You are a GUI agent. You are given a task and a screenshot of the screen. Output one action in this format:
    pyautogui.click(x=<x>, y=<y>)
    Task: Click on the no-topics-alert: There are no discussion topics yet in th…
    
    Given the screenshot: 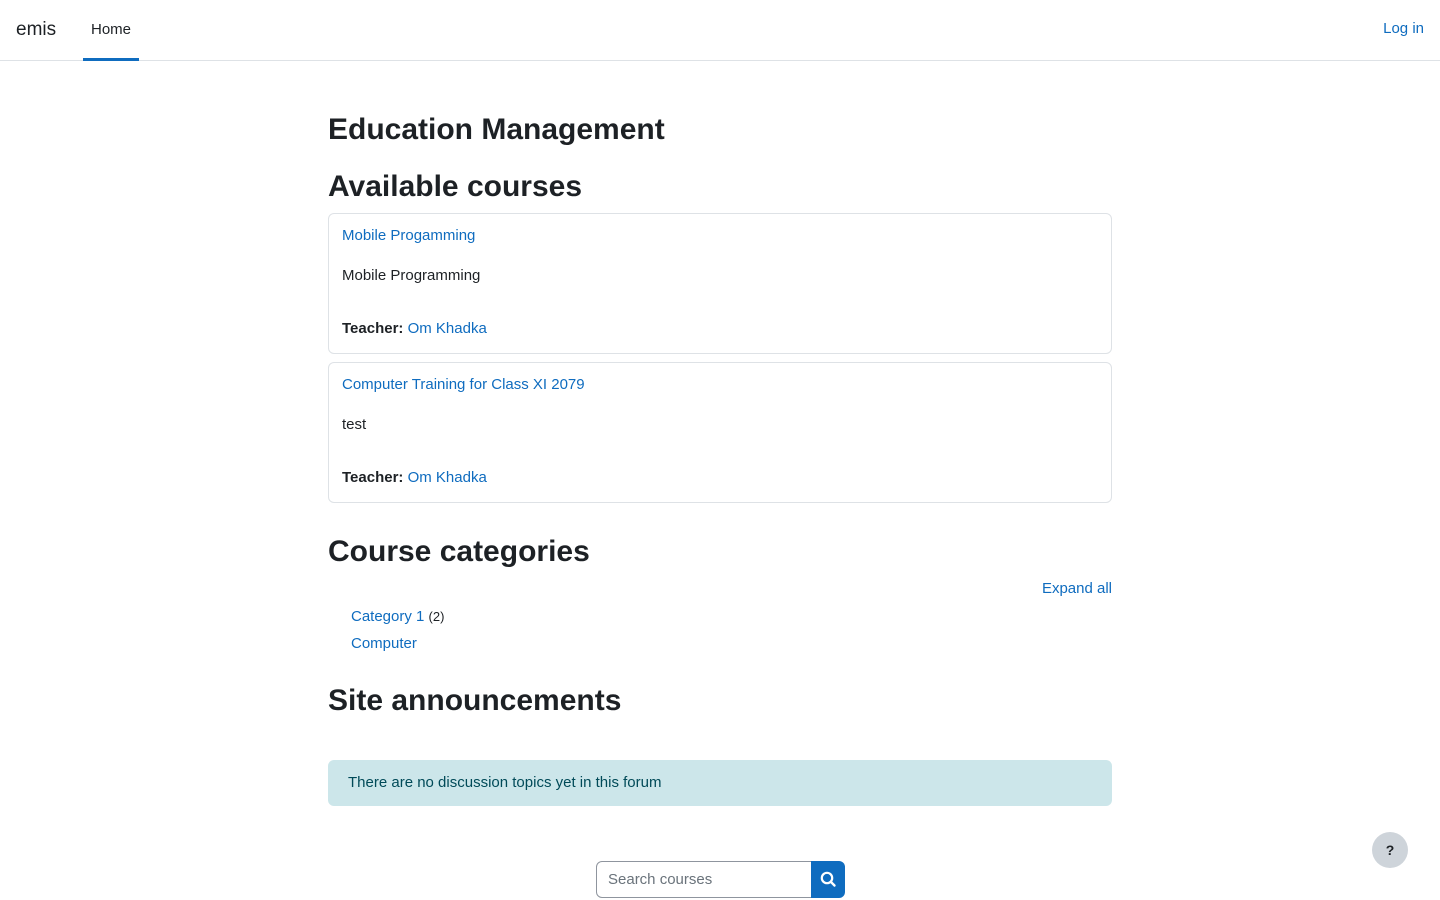 What is the action you would take?
    pyautogui.click(x=720, y=783)
    